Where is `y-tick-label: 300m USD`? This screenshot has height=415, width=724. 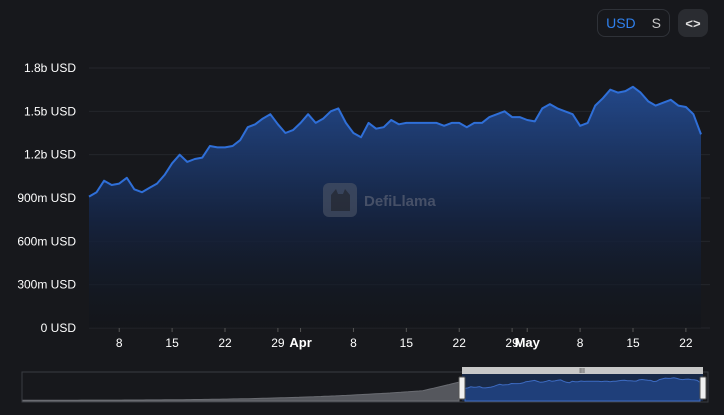 y-tick-label: 300m USD is located at coordinates (46, 285).